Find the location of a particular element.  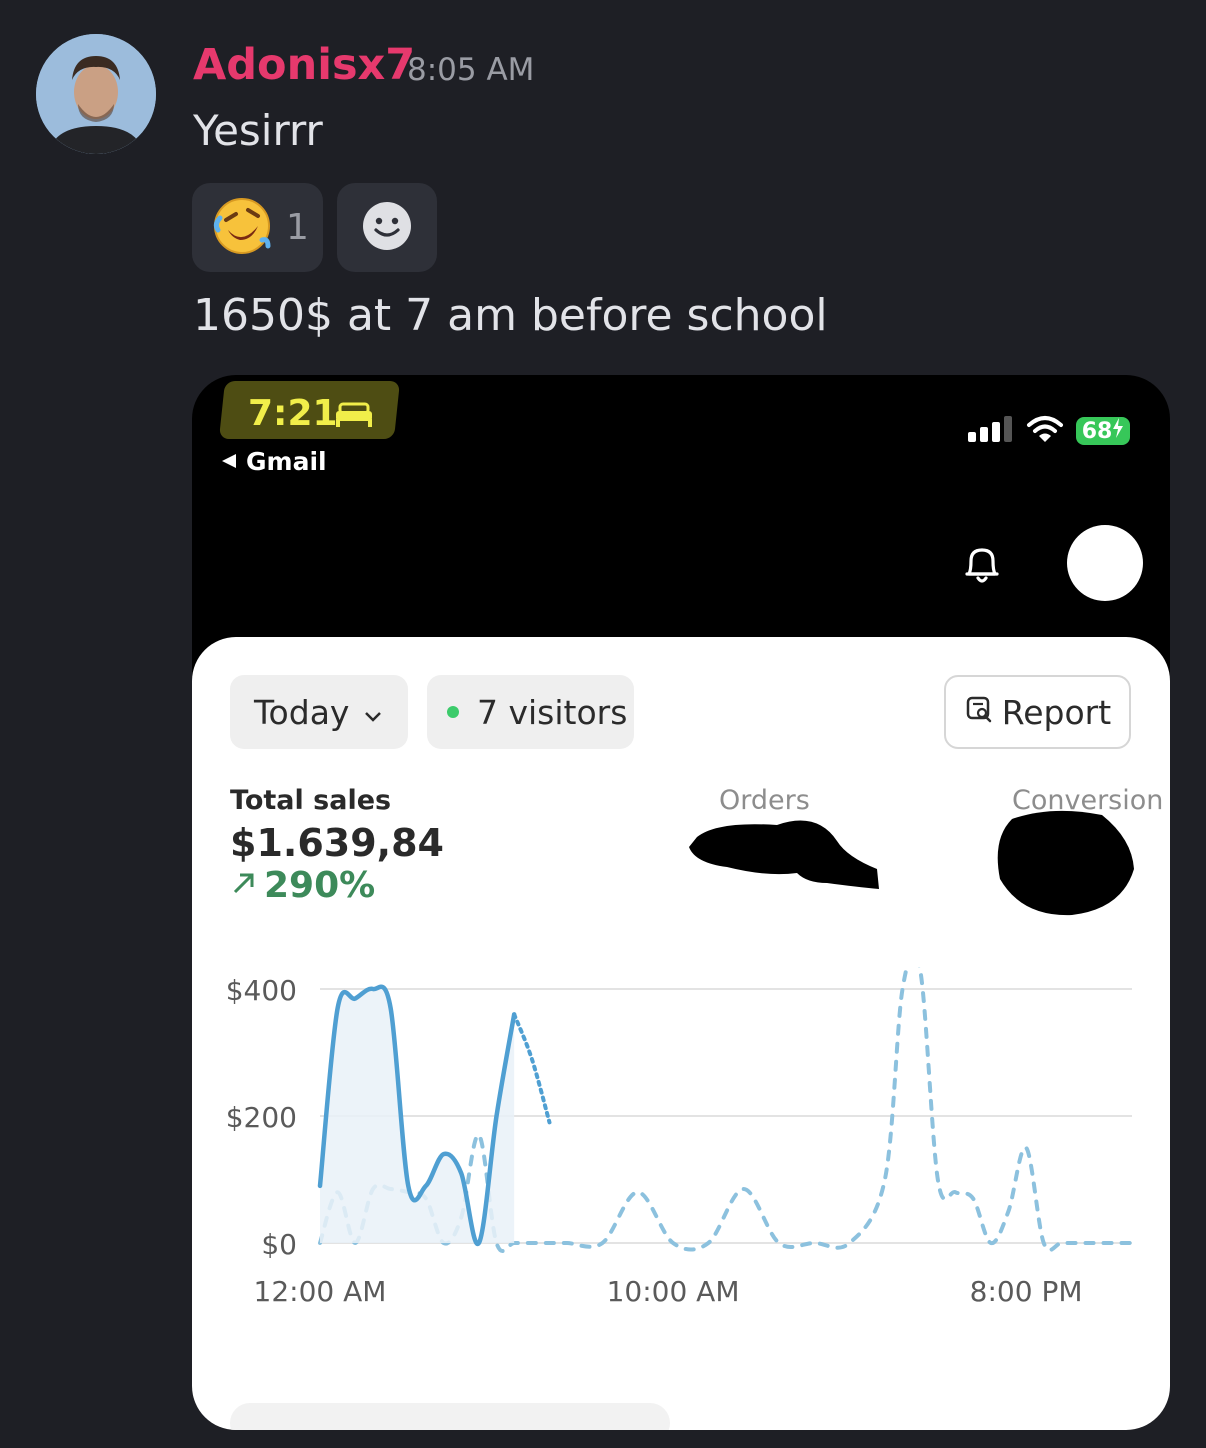

x-tick-label: 8:00 PM is located at coordinates (1026, 1291).